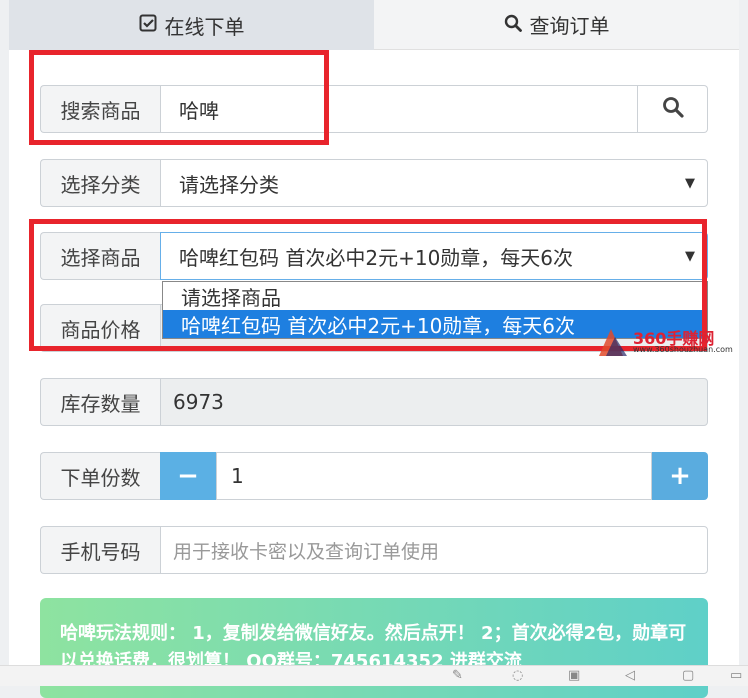 This screenshot has width=748, height=698. I want to click on category-value: 请选择分类, so click(229, 184).